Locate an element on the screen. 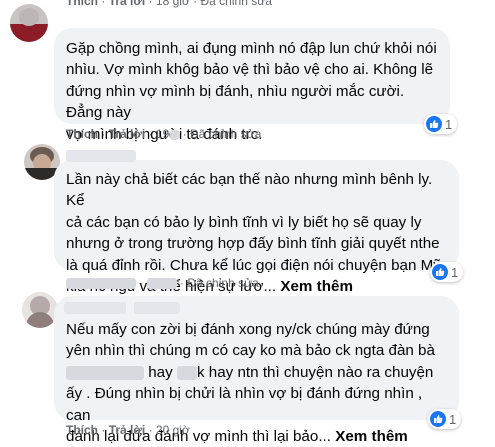 This screenshot has width=495, height=447. comment-actions: Thích · Trả lời · 19 · Đã chỉnh sửa is located at coordinates (164, 134).